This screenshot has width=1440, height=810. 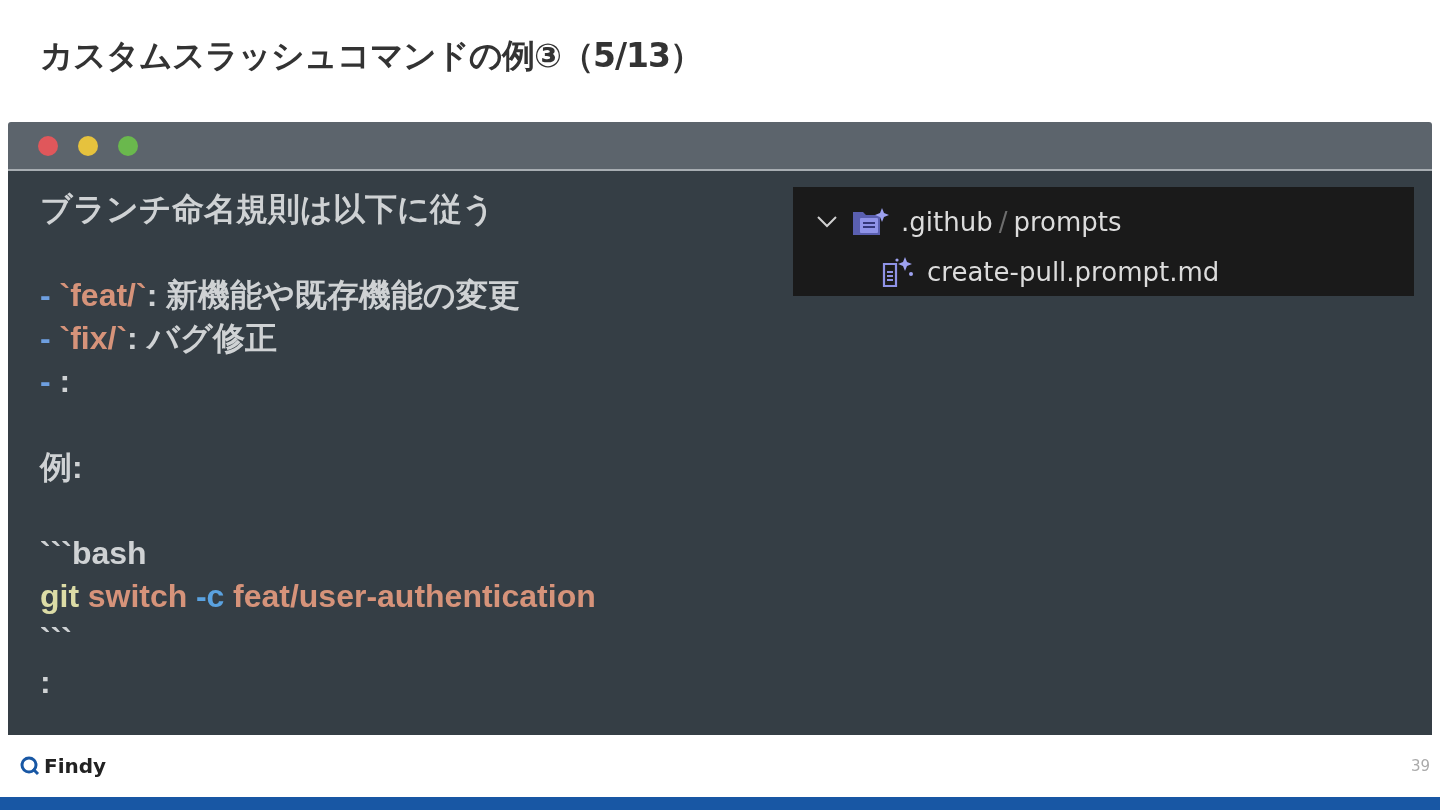 I want to click on code-line: ```bash, so click(x=93, y=553).